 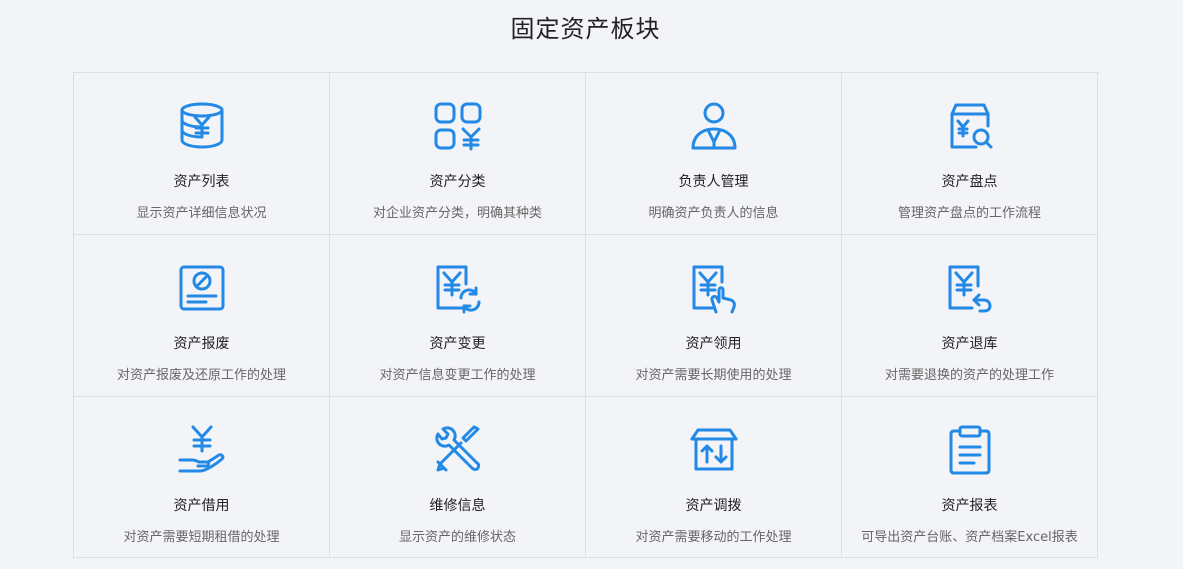 What do you see at coordinates (969, 182) in the screenshot?
I see `module-title: 资产盘点` at bounding box center [969, 182].